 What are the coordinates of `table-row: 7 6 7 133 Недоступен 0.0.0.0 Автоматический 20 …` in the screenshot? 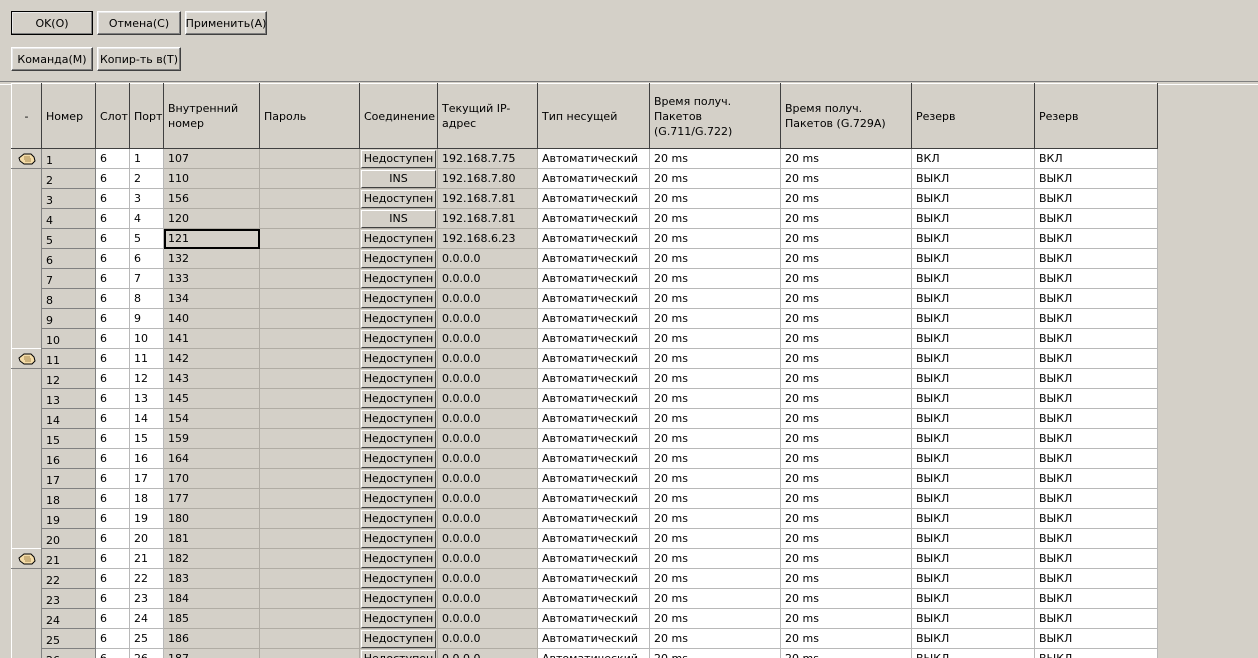 It's located at (584, 278).